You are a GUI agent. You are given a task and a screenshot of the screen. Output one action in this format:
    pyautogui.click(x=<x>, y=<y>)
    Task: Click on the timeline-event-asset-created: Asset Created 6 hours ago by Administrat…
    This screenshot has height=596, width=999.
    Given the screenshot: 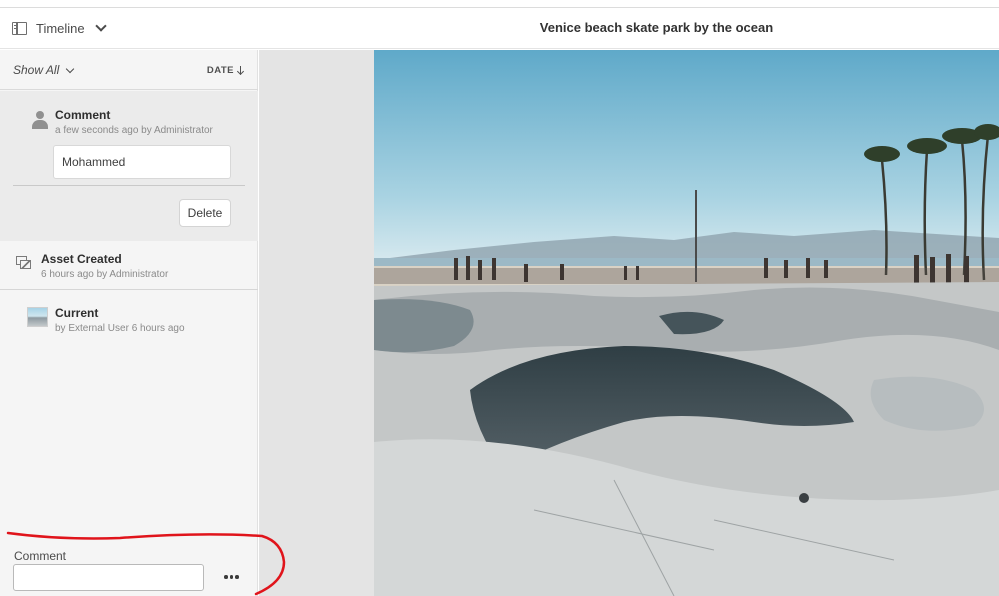 What is the action you would take?
    pyautogui.click(x=129, y=266)
    